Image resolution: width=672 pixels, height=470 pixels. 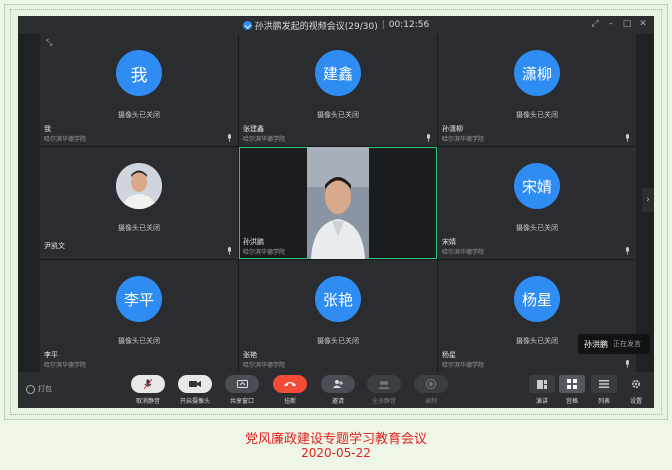 I want to click on avatar: 李平, so click(x=139, y=299).